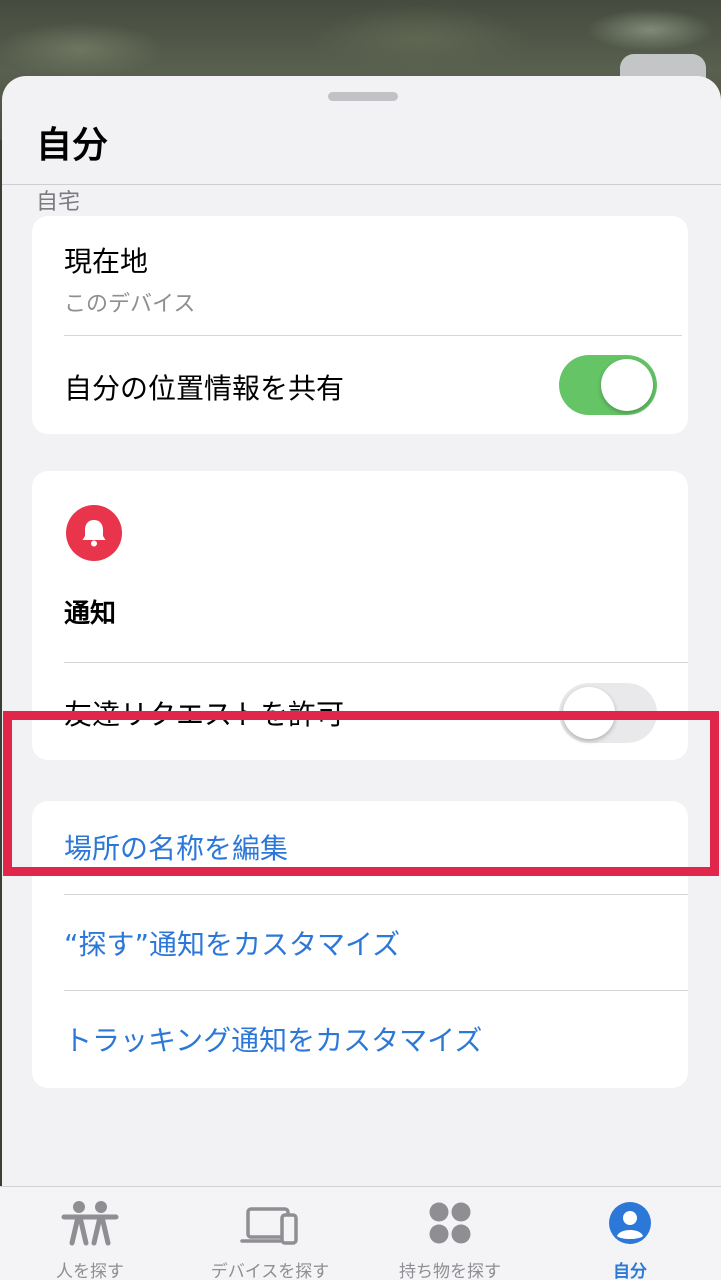 This screenshot has height=1280, width=721. Describe the element at coordinates (273, 1039) in the screenshot. I see `customize-tracking-notifications-link: トラッキング通知をカスタマイズ` at that location.